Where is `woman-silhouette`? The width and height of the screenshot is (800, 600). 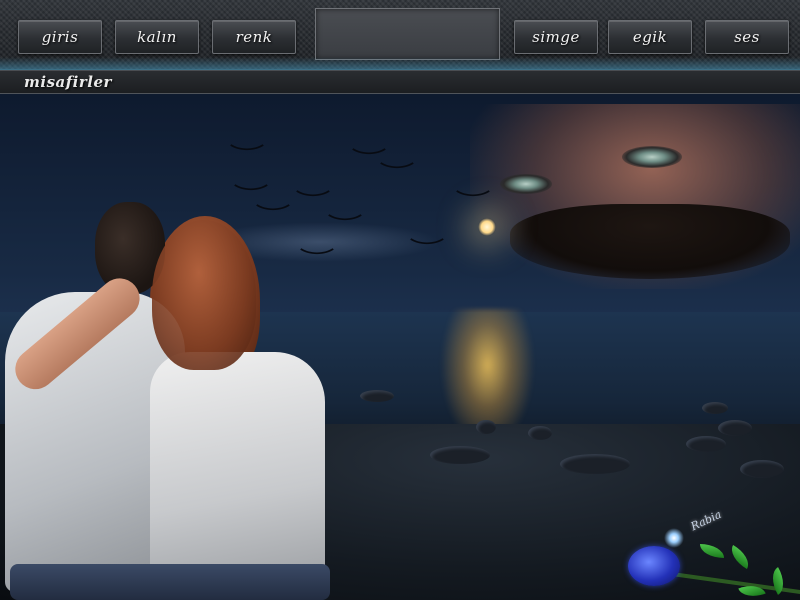 woman-silhouette is located at coordinates (237, 472).